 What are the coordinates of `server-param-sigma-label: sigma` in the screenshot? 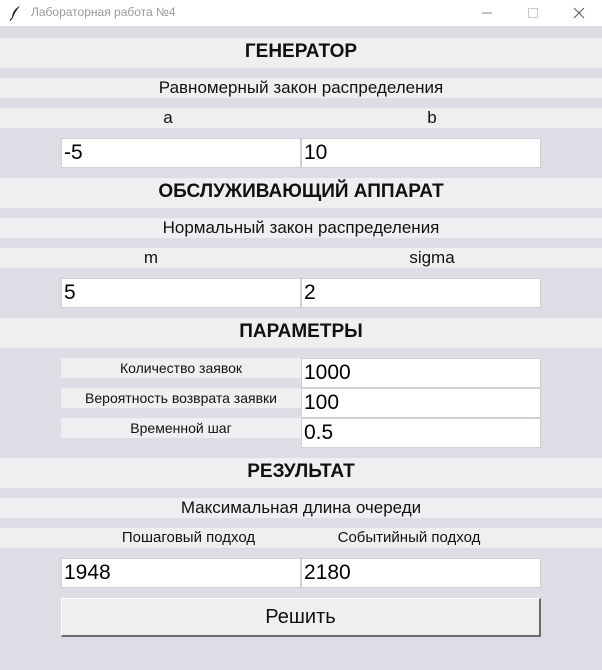 It's located at (432, 257).